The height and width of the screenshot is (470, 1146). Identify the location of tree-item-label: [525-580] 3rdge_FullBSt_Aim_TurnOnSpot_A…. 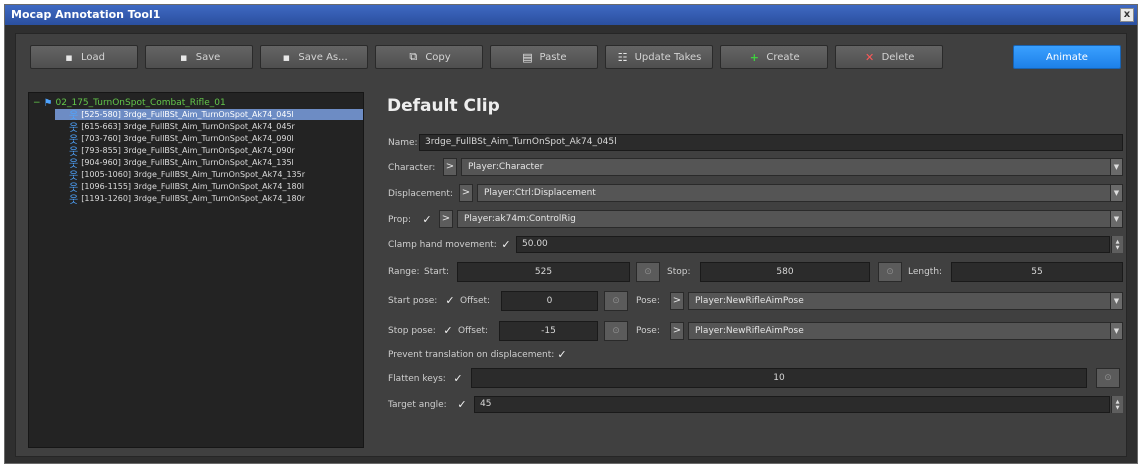
(187, 114).